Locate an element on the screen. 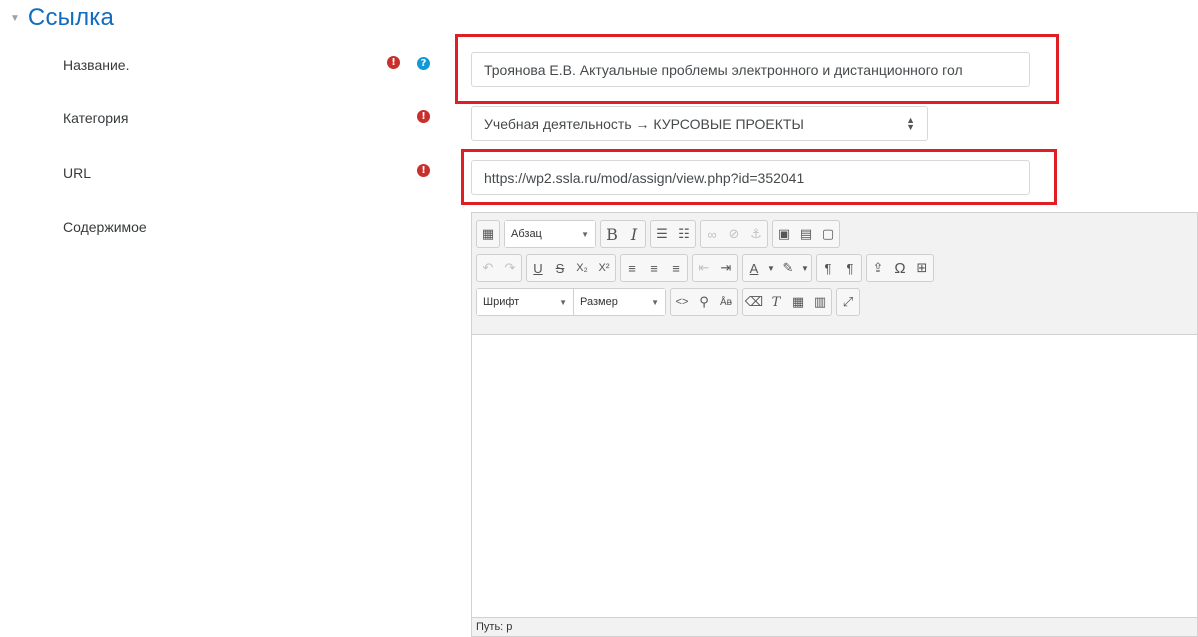  link-icon: ∞ is located at coordinates (712, 234).